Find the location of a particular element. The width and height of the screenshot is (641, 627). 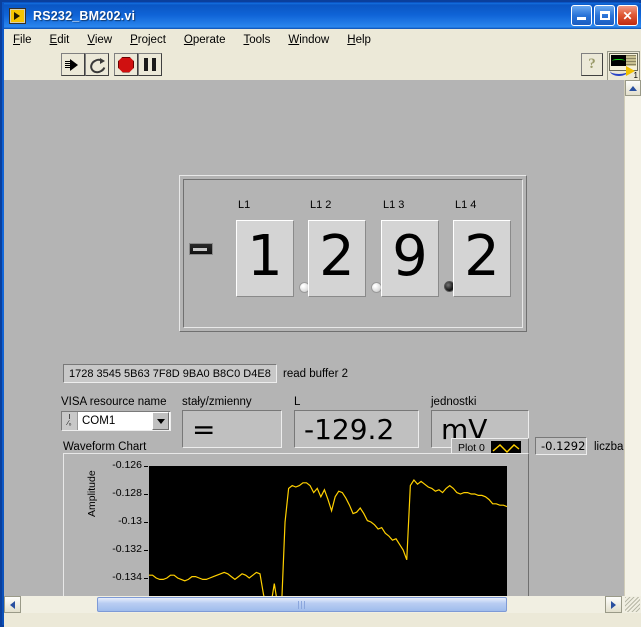

pause-button is located at coordinates (150, 64).